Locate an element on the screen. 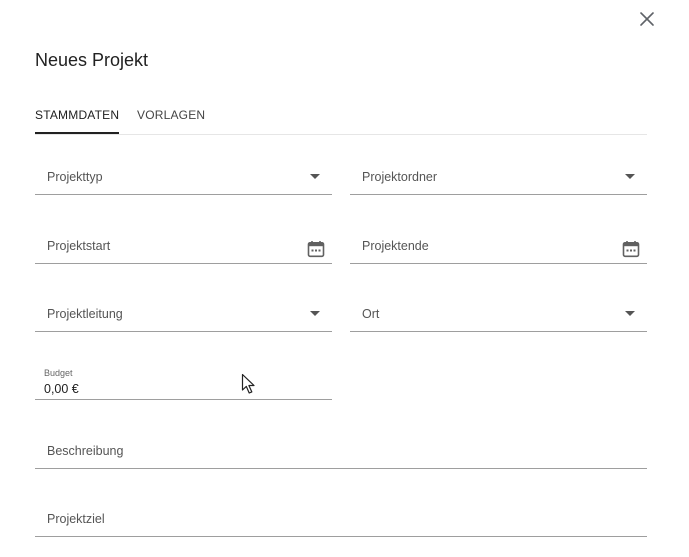 This screenshot has width=689, height=557. projektleitung-label: Projektleitung is located at coordinates (85, 314).